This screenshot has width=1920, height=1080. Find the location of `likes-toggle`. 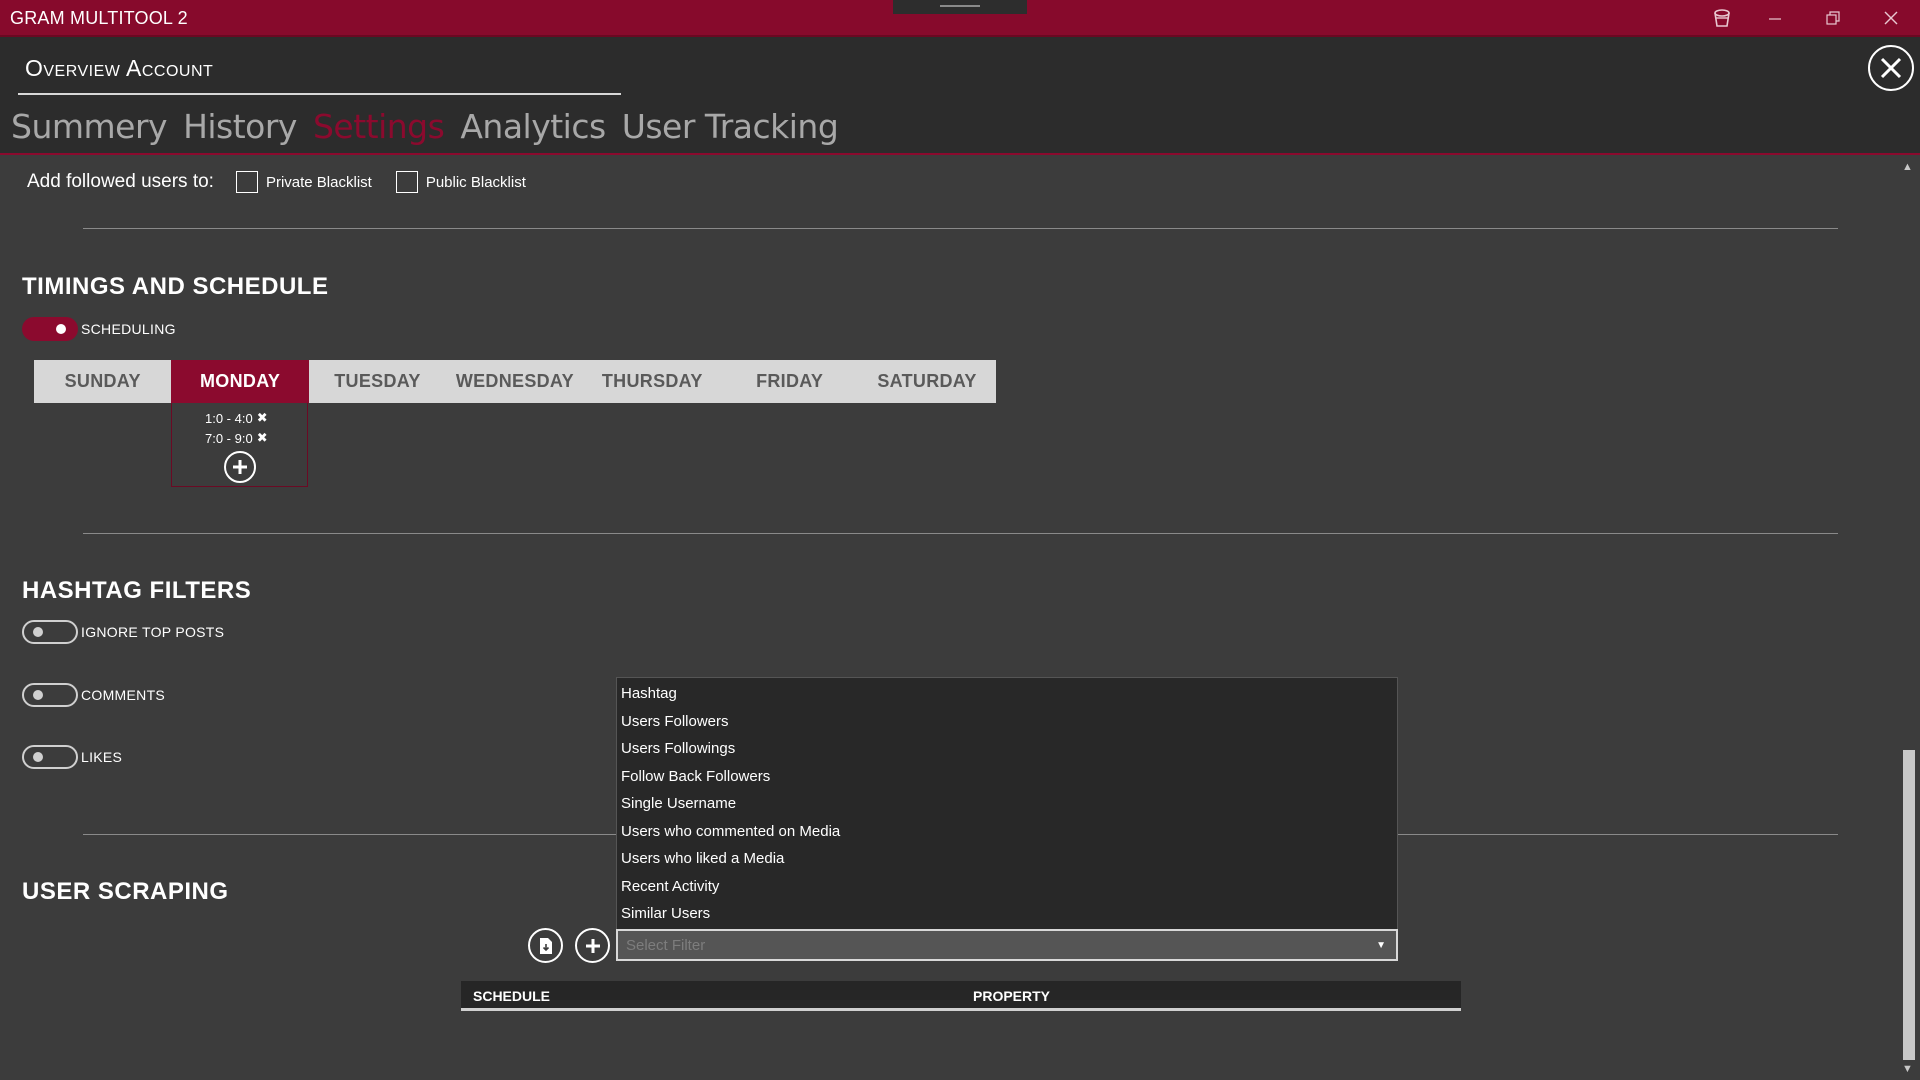

likes-toggle is located at coordinates (50, 757).